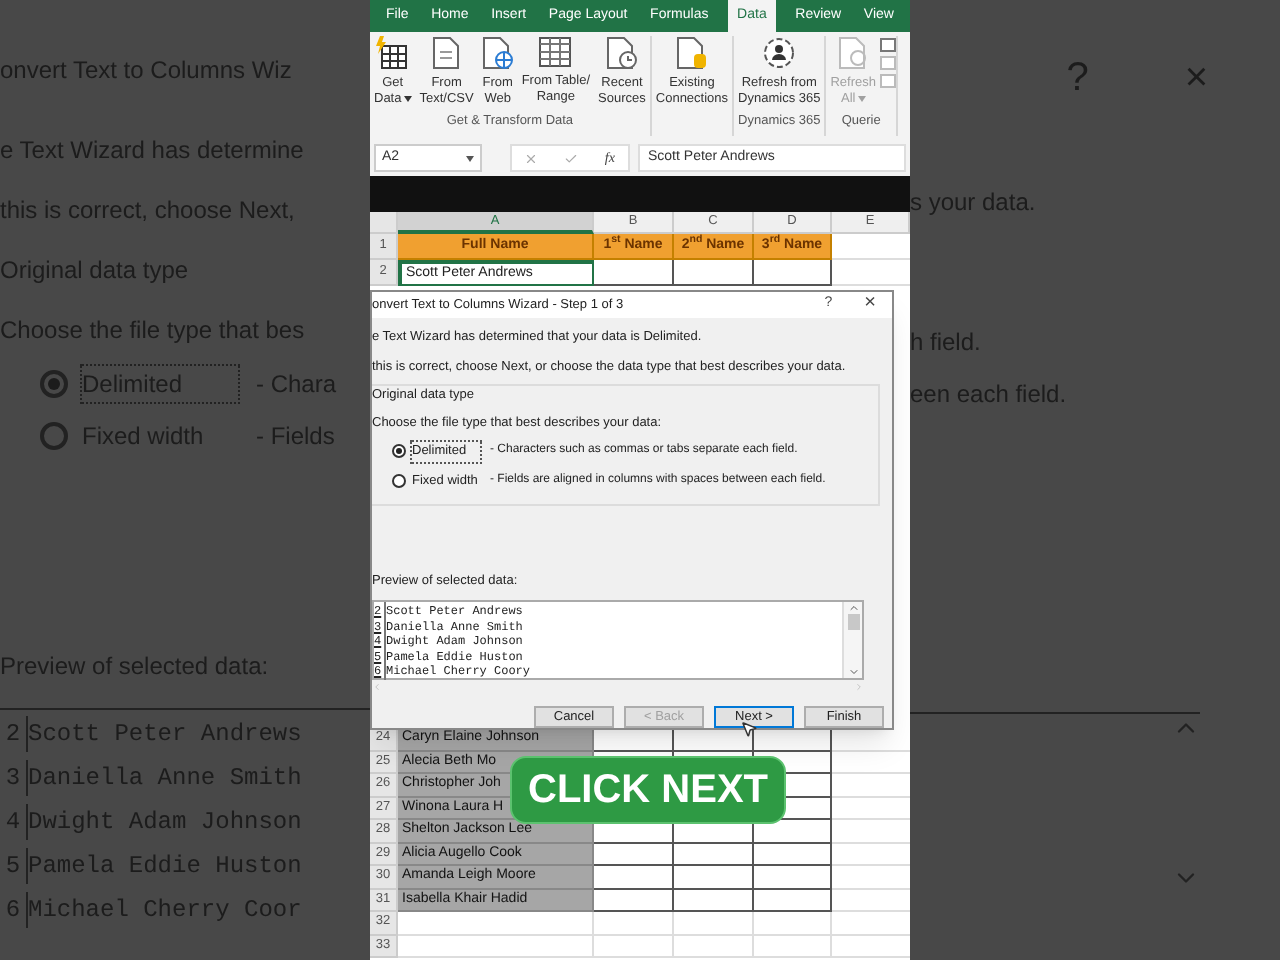 The image size is (1280, 960). What do you see at coordinates (384, 223) in the screenshot?
I see `select-all-corner` at bounding box center [384, 223].